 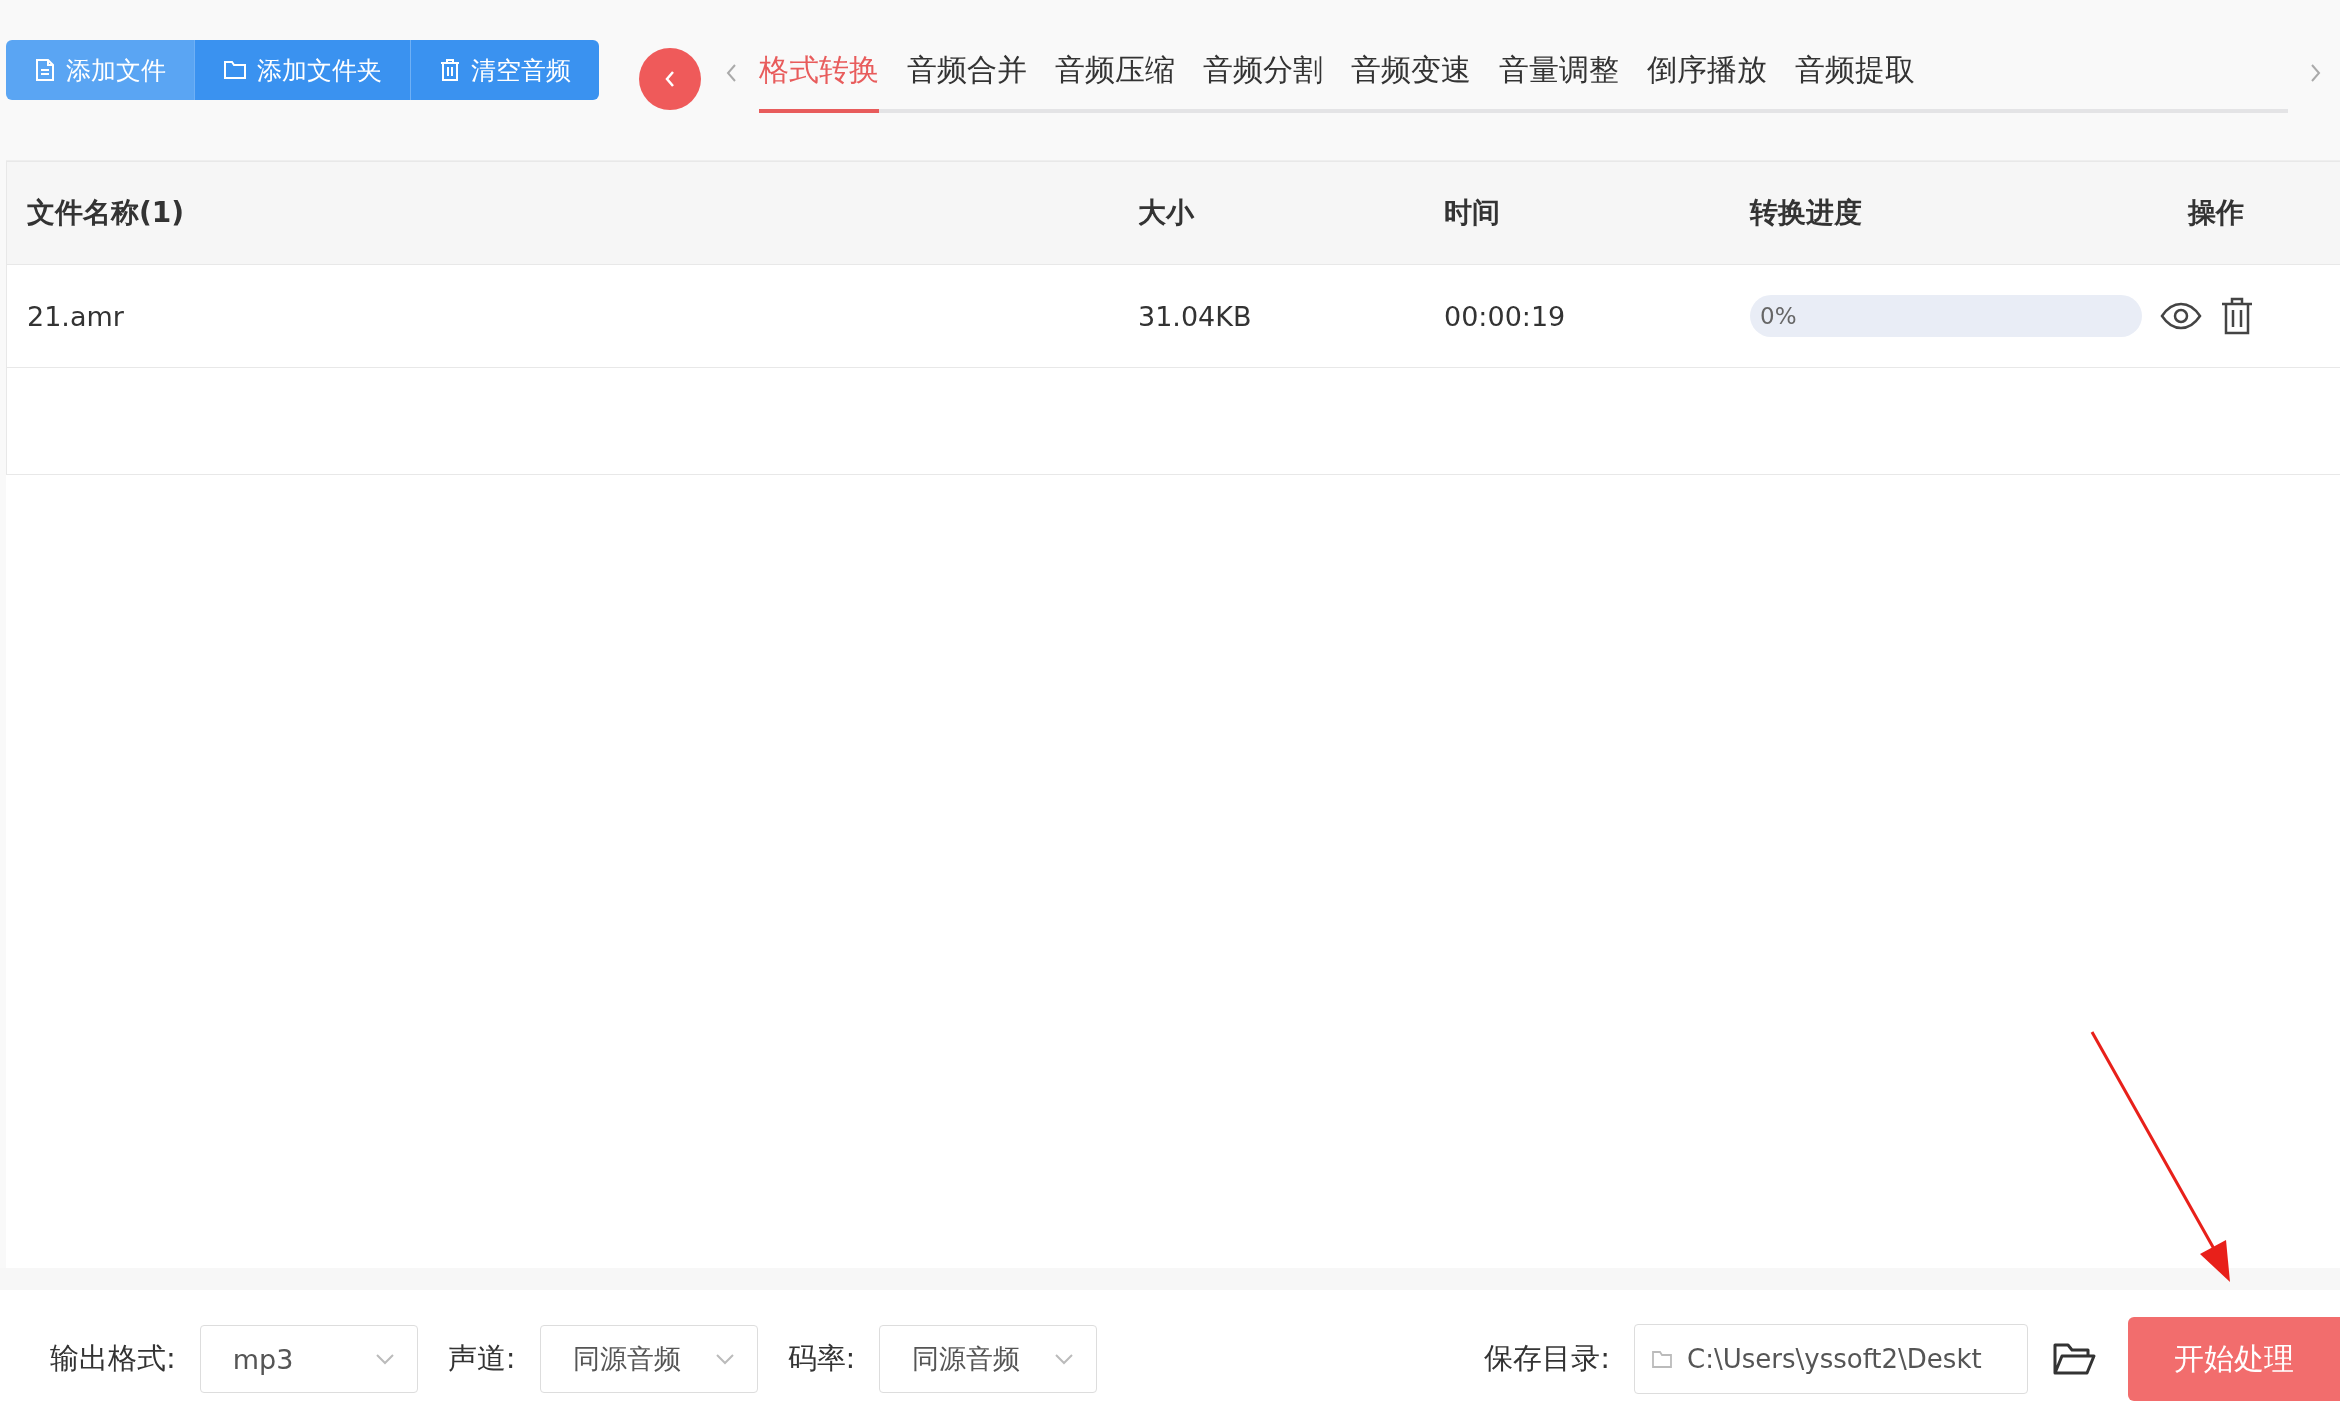 What do you see at coordinates (75, 316) in the screenshot?
I see `table-cell: 21.amr` at bounding box center [75, 316].